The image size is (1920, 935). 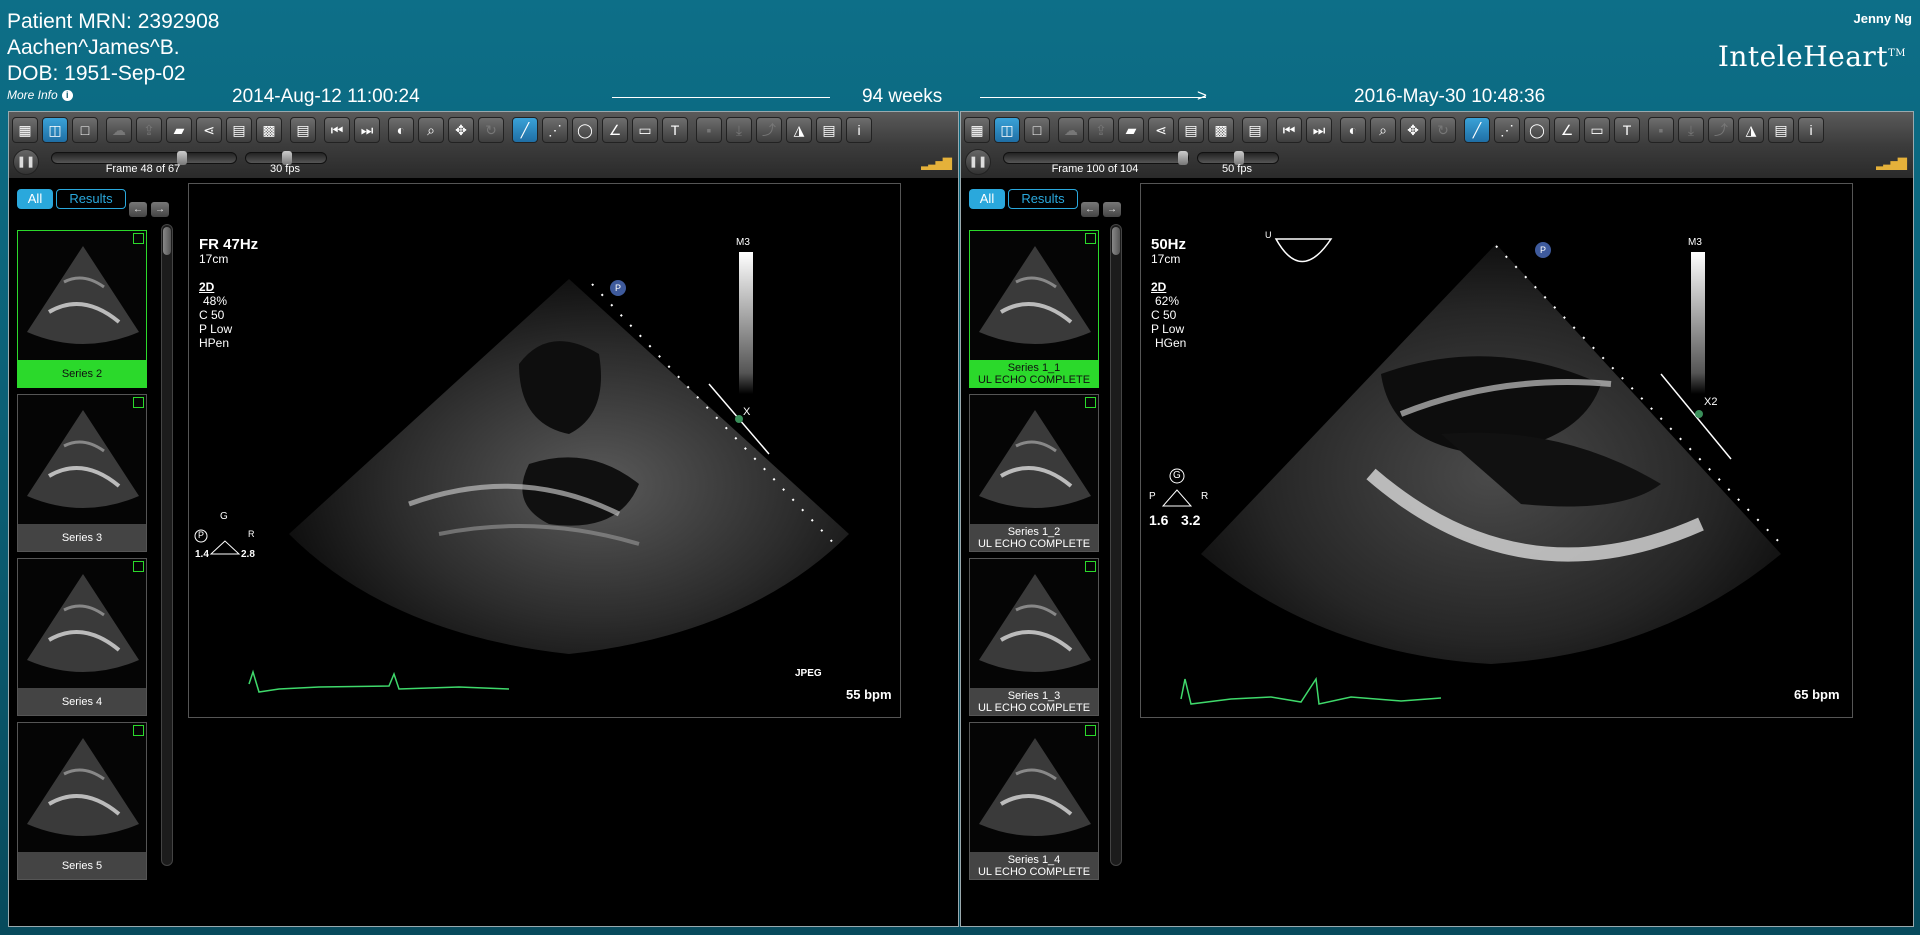 What do you see at coordinates (82, 637) in the screenshot?
I see `series-thumbnail: Series 4` at bounding box center [82, 637].